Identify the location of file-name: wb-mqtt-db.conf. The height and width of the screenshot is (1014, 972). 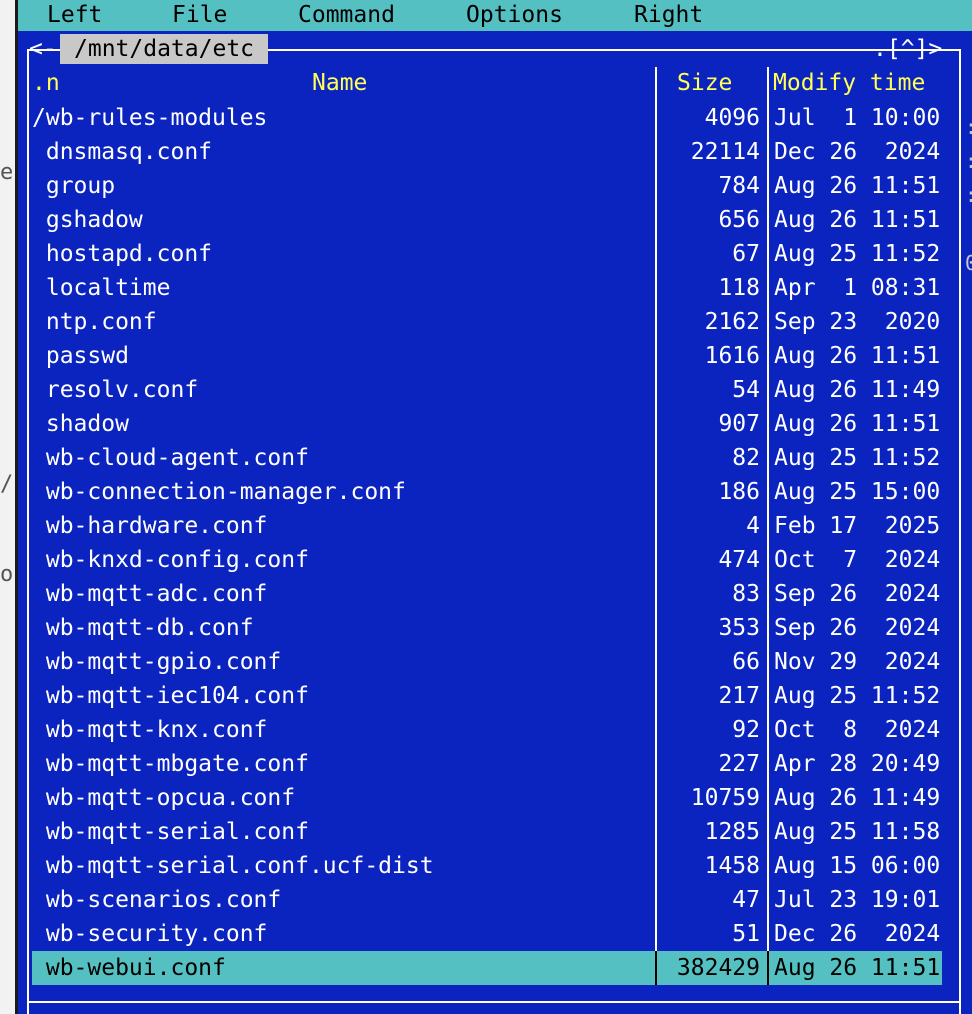
(143, 628).